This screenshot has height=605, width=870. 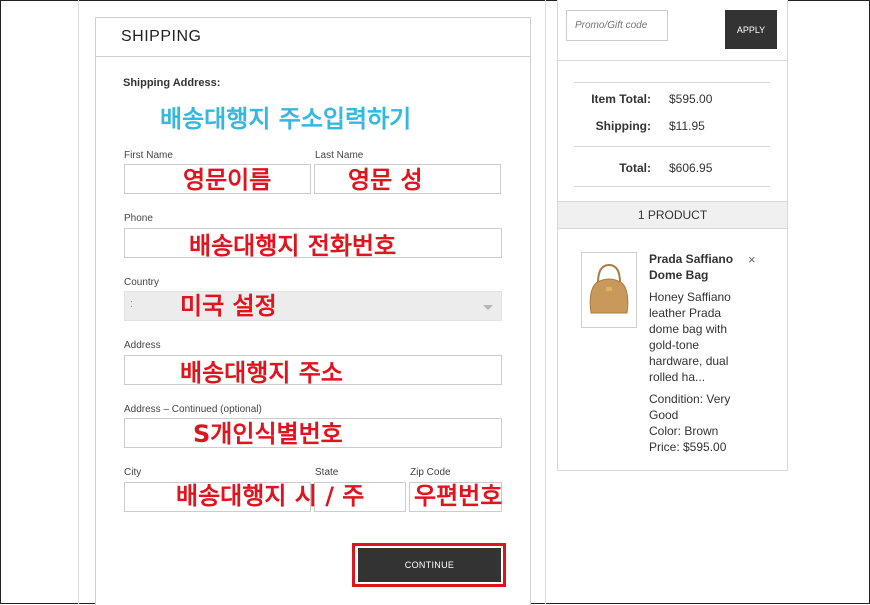 I want to click on product-count: 1 PRODUCT, so click(x=672, y=215).